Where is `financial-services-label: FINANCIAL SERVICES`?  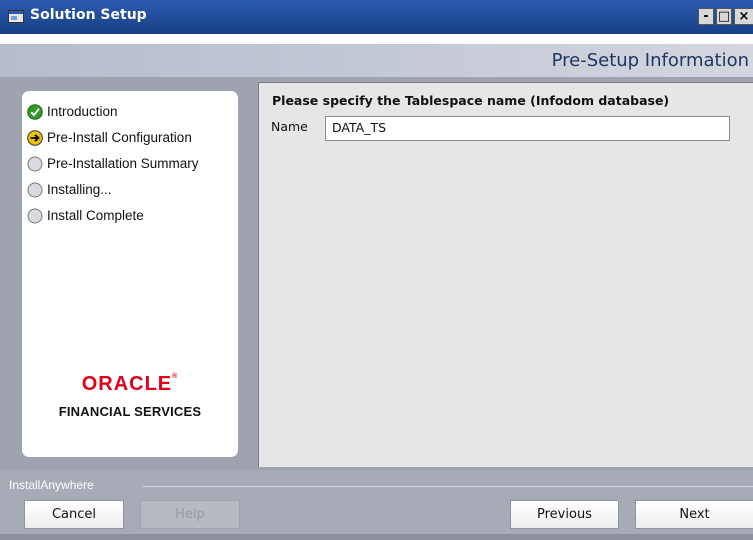 financial-services-label: FINANCIAL SERVICES is located at coordinates (130, 411).